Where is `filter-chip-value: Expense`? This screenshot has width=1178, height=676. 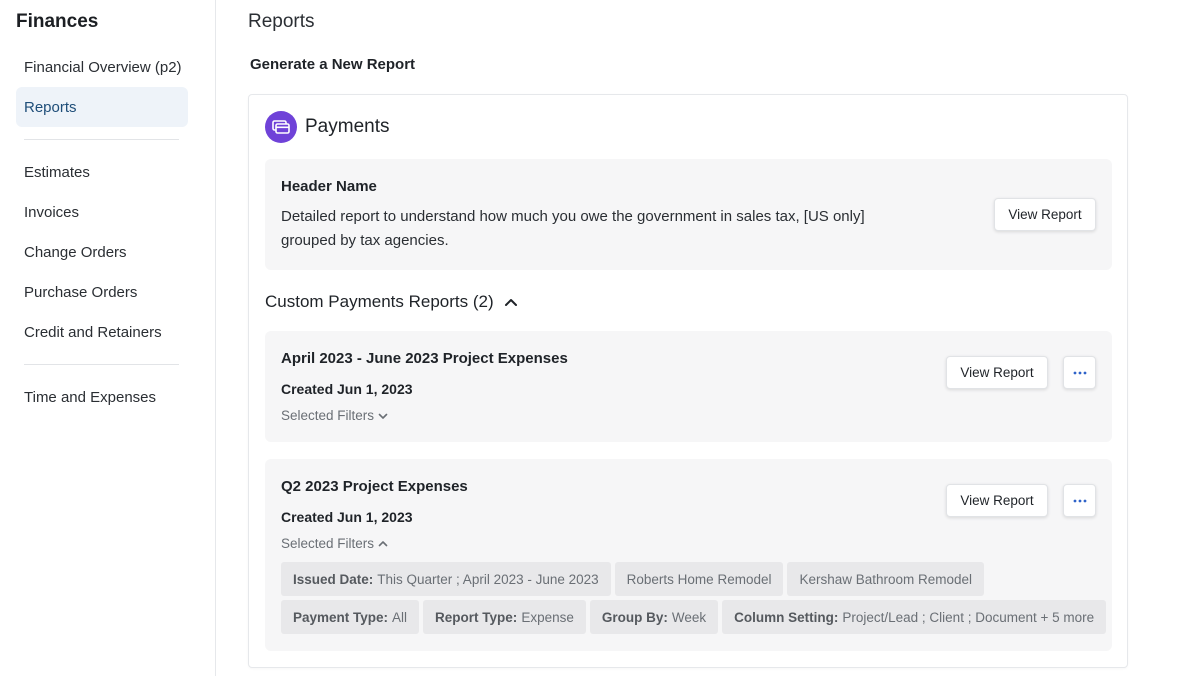 filter-chip-value: Expense is located at coordinates (547, 617).